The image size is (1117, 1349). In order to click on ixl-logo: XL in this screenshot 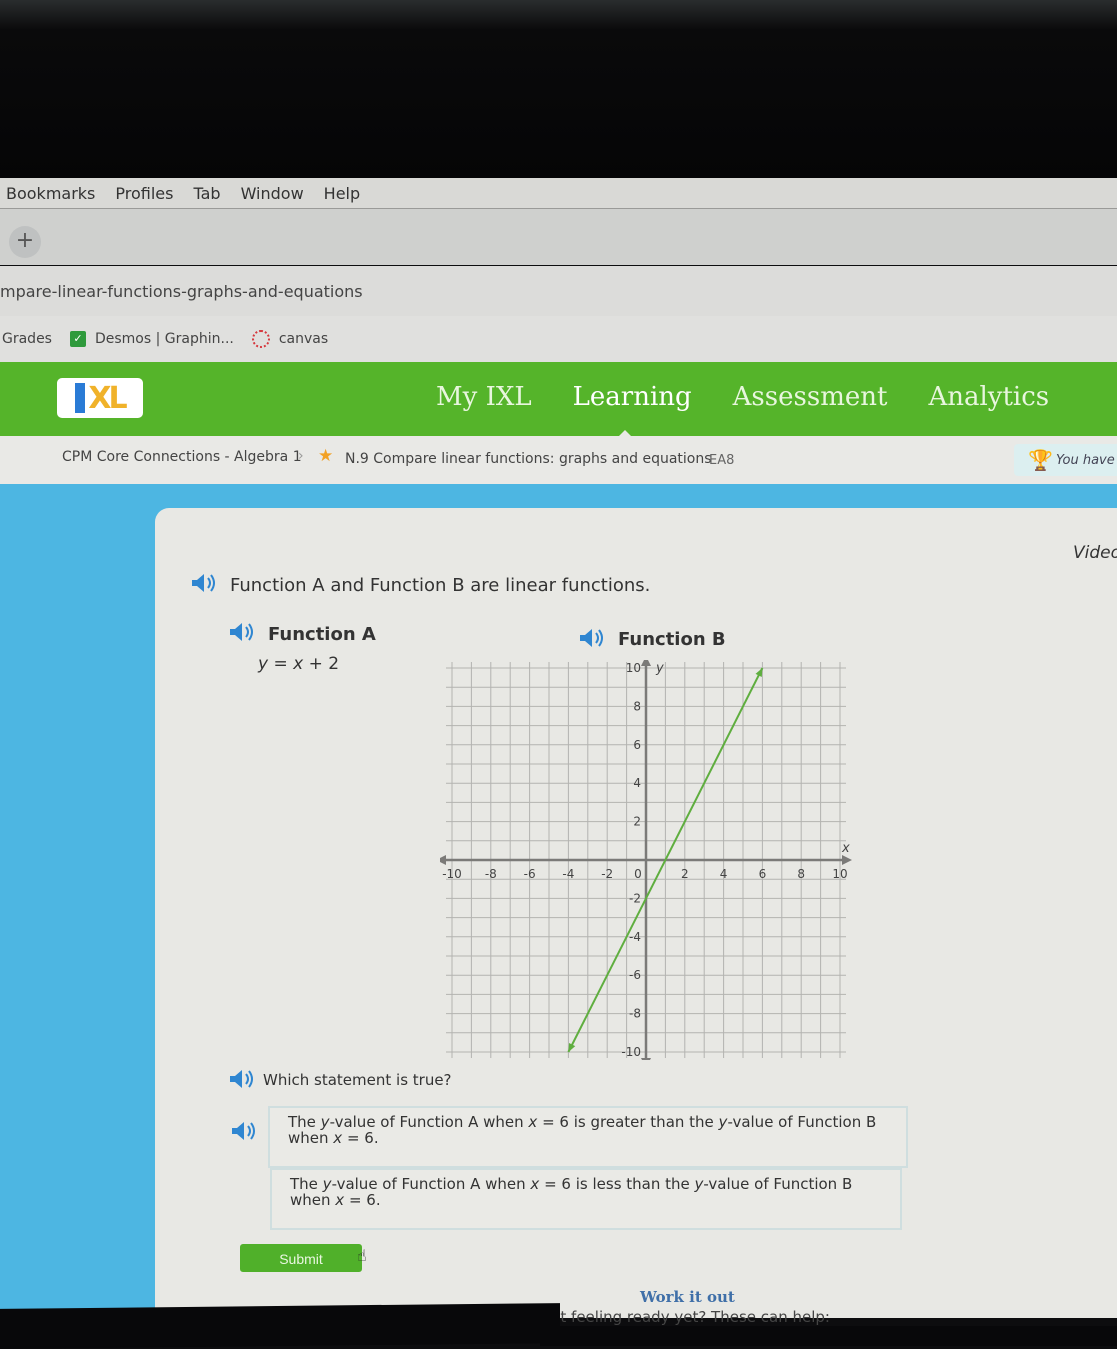, I will do `click(100, 398)`.